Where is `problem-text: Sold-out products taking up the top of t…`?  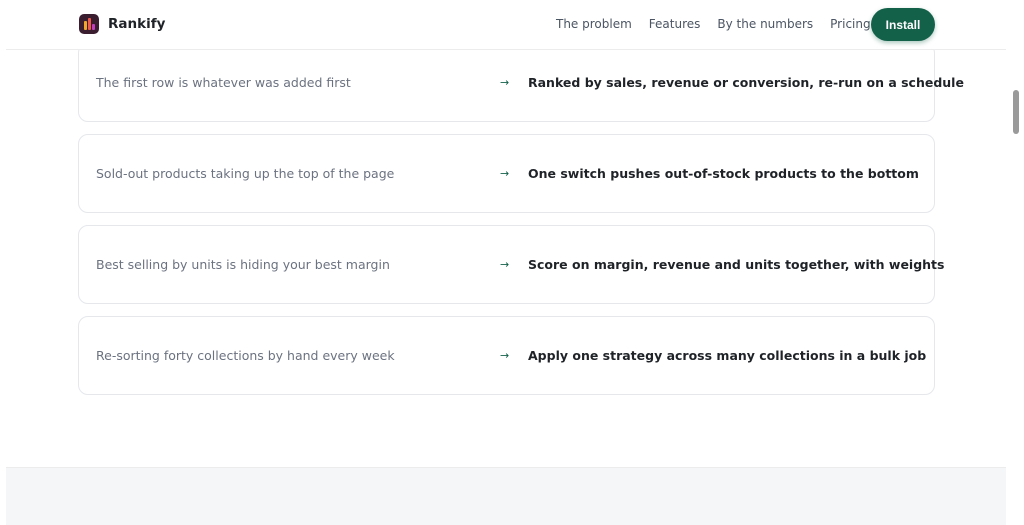 problem-text: Sold-out products taking up the top of t… is located at coordinates (245, 173).